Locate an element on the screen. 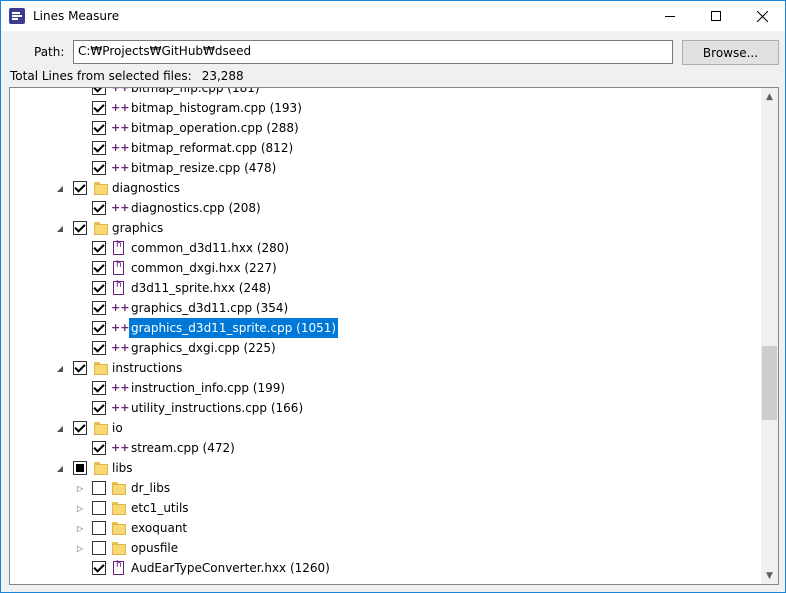 This screenshot has width=786, height=593. app-icon is located at coordinates (17, 16).